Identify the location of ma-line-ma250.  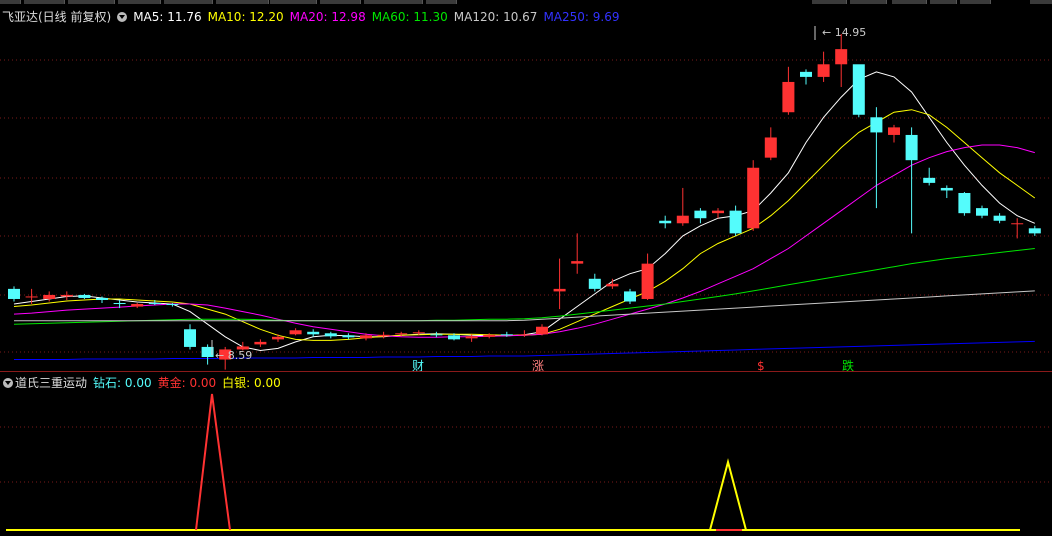
(524, 350).